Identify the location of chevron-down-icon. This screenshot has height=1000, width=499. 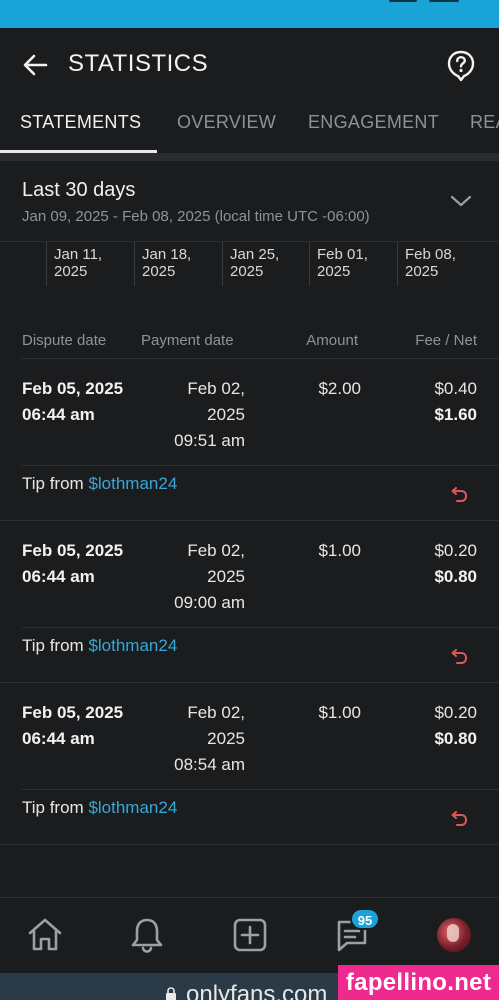
(461, 201).